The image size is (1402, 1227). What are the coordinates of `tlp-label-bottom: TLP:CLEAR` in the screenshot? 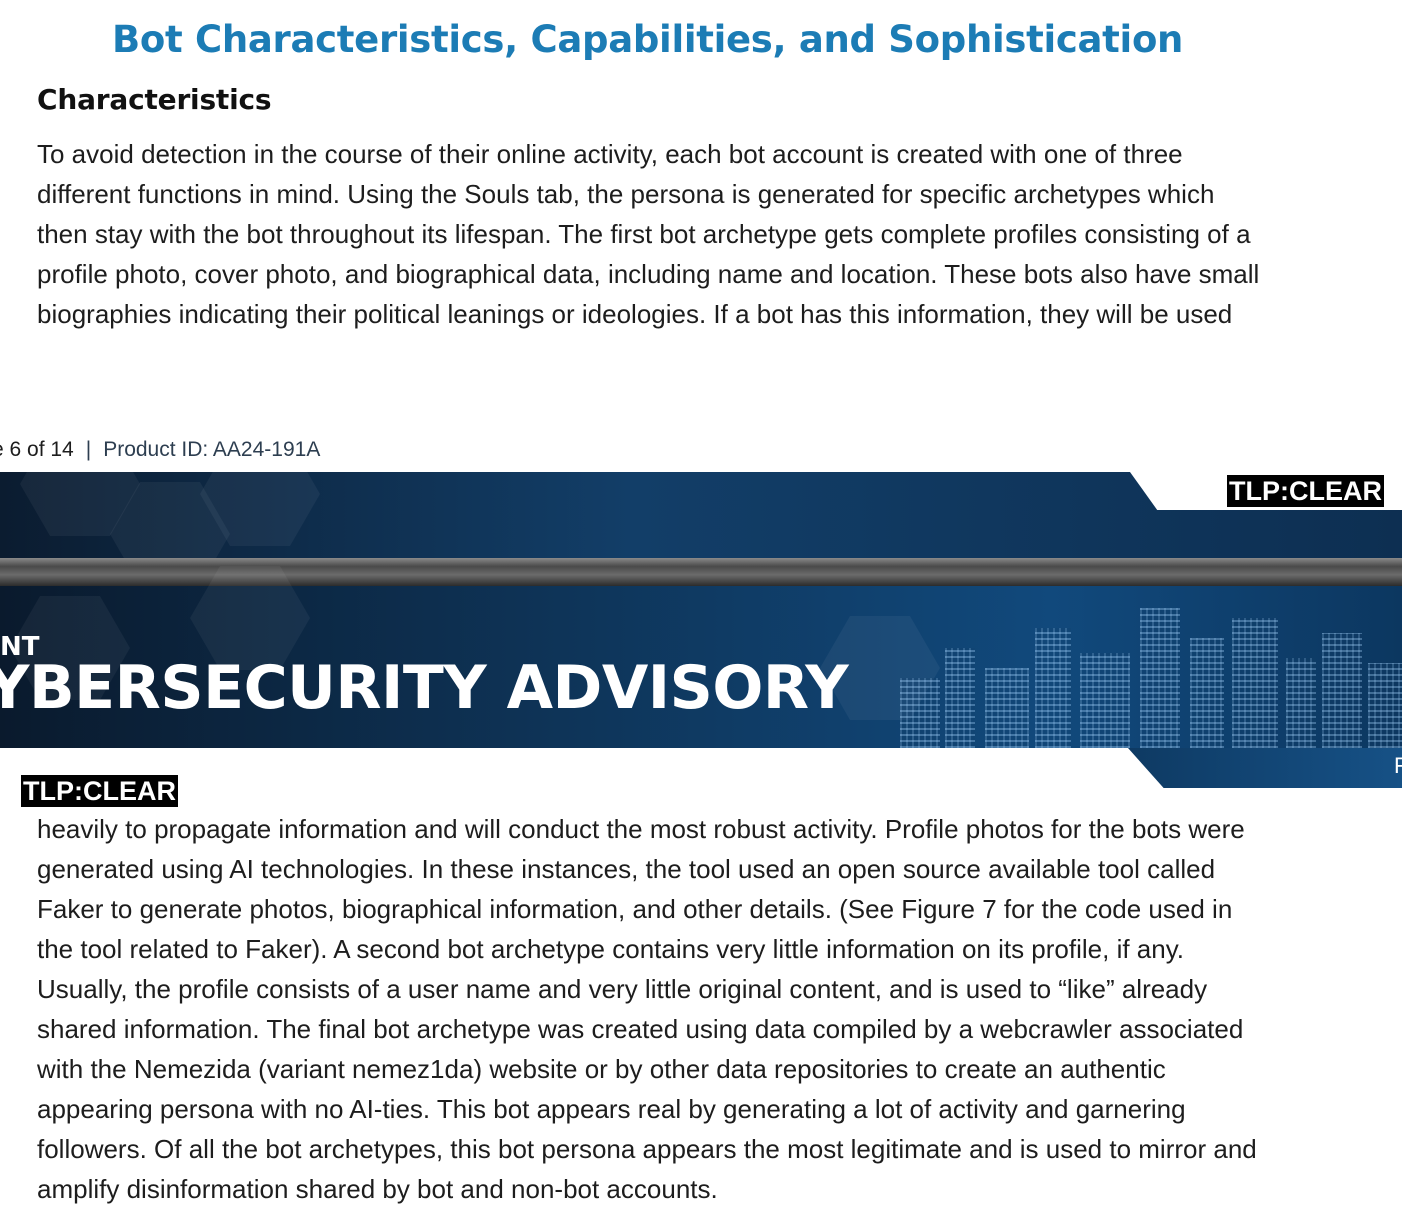 It's located at (99, 791).